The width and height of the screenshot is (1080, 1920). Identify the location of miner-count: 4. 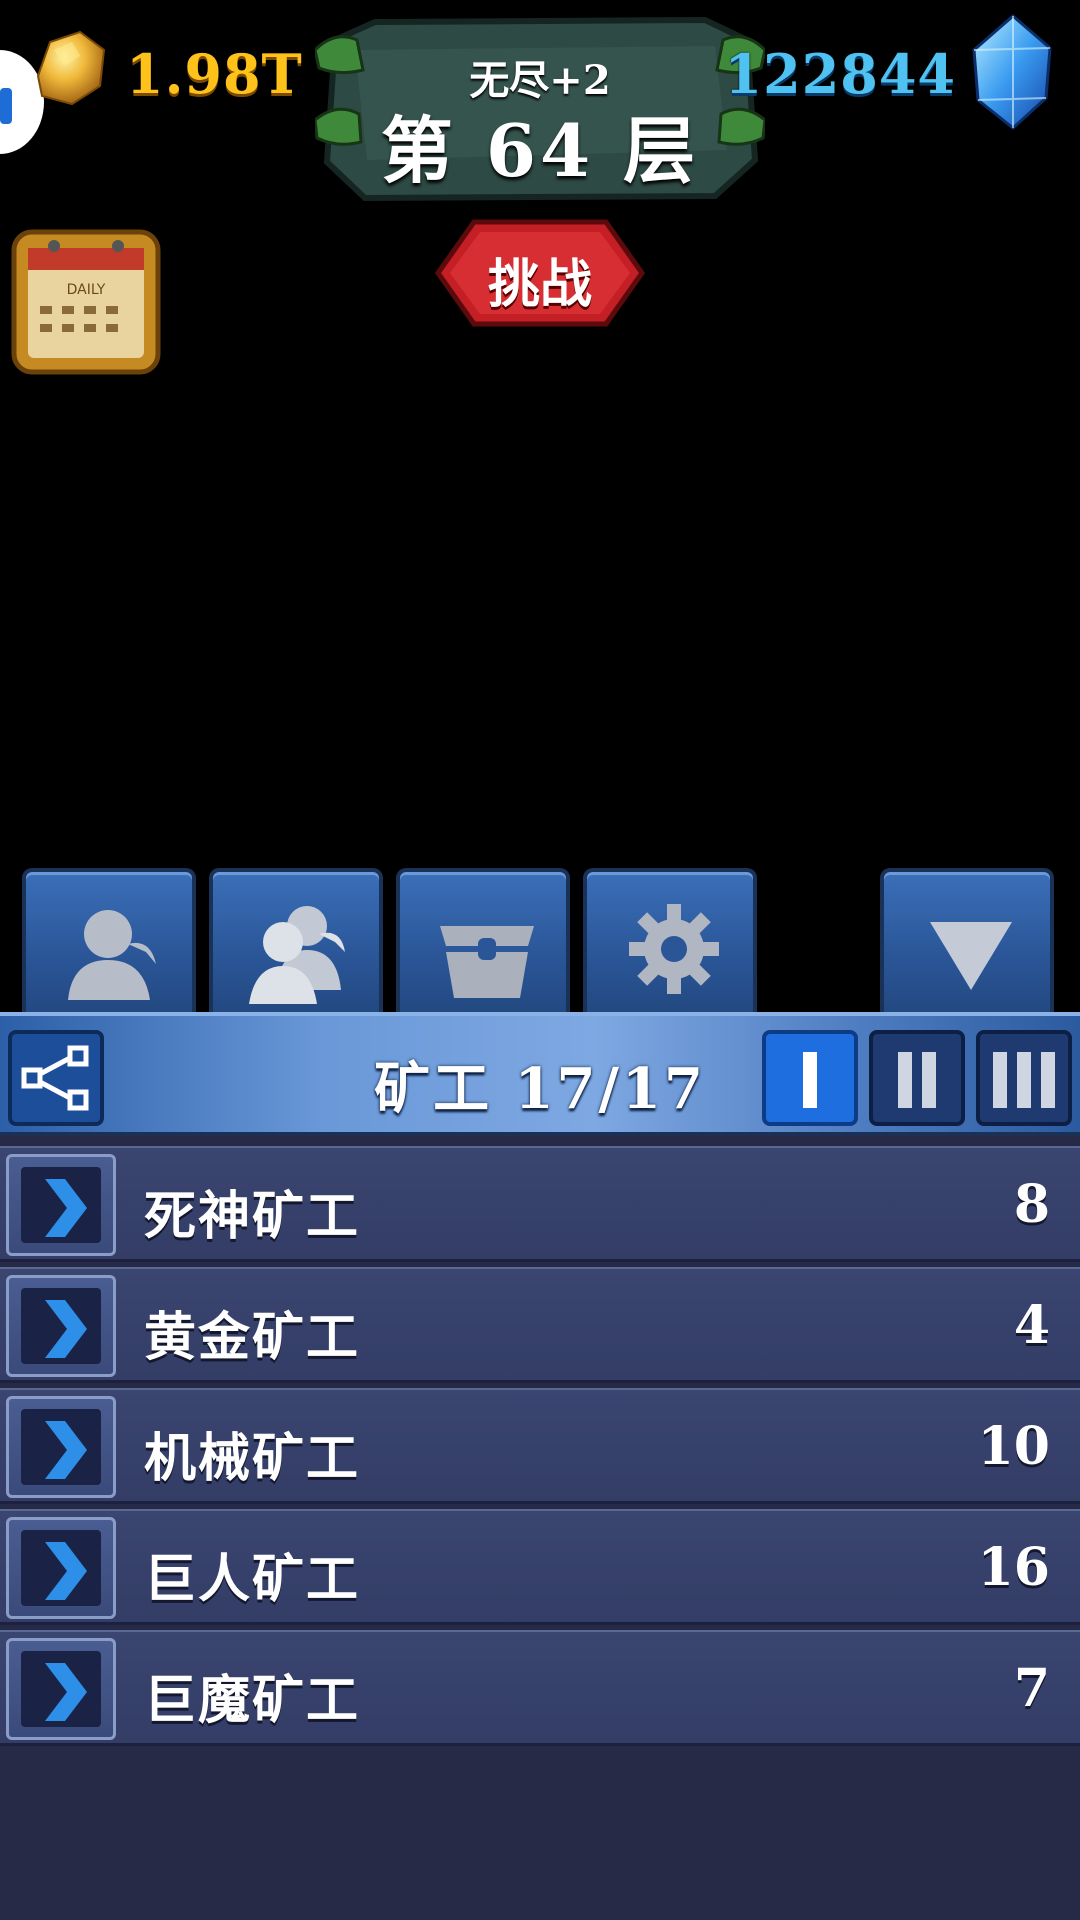
(1031, 1325).